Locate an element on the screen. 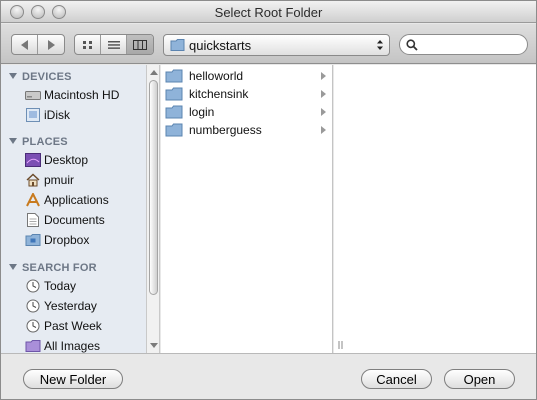  sidebar-section-devices: DEVICES is located at coordinates (40, 77).